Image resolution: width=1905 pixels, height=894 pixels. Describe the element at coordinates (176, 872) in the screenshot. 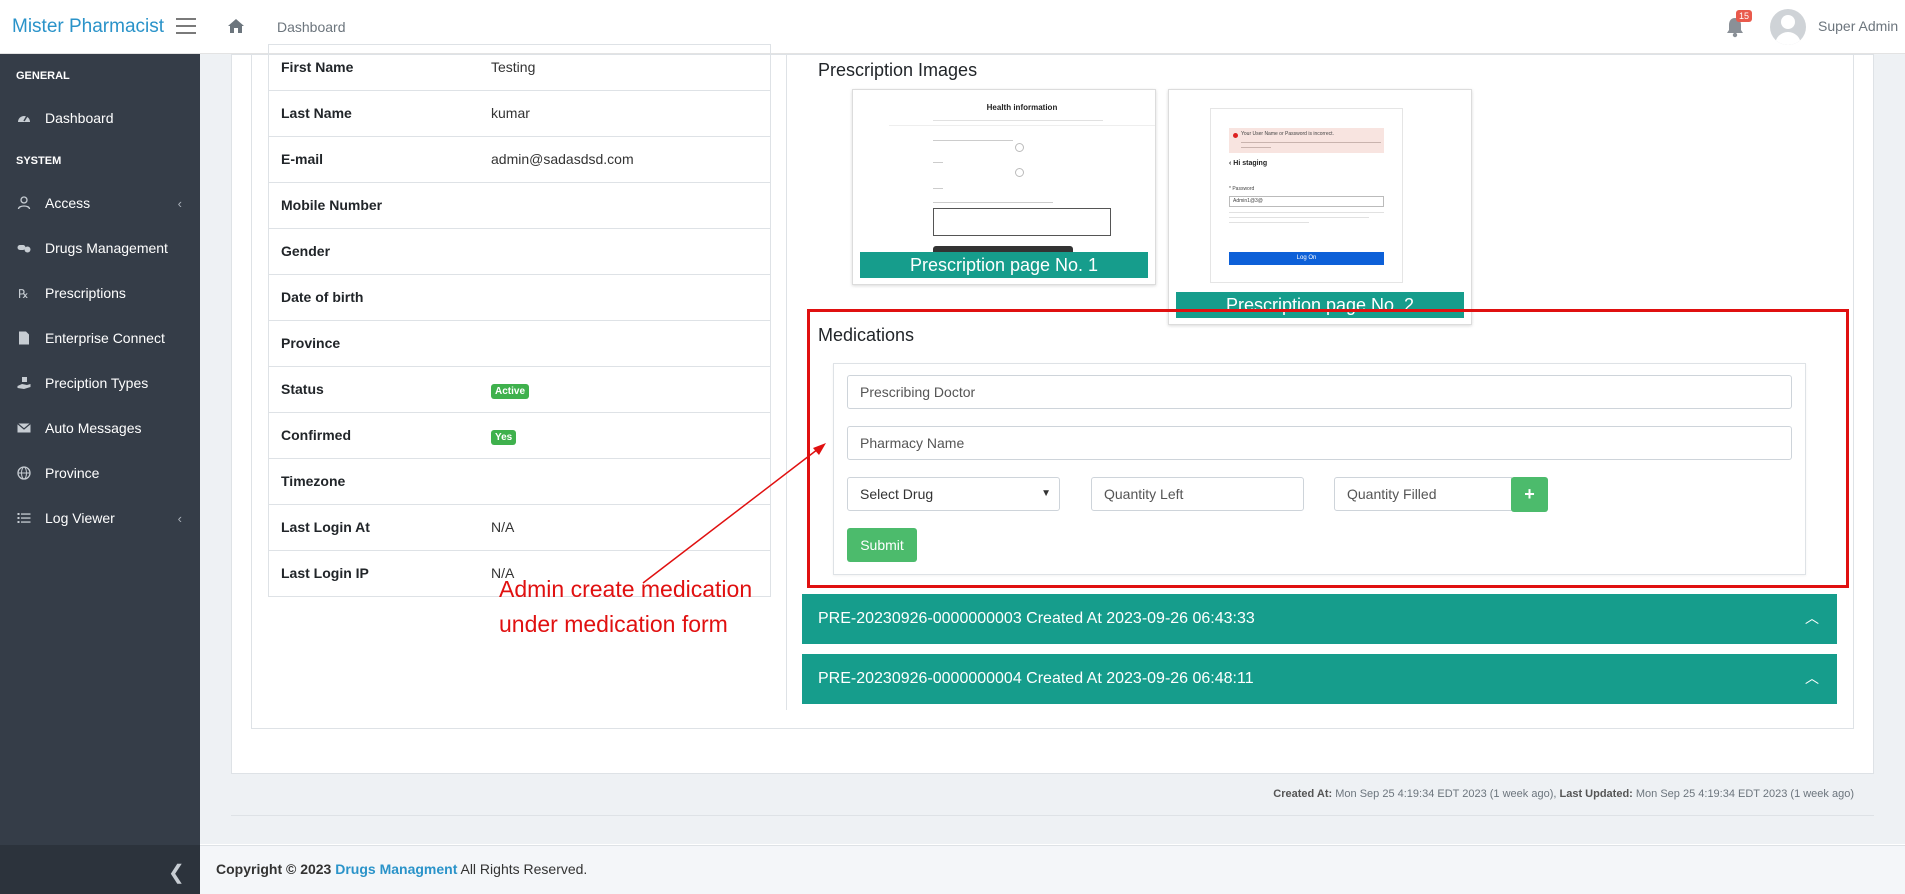

I see `collapse-sidebar-icon: ❮` at that location.